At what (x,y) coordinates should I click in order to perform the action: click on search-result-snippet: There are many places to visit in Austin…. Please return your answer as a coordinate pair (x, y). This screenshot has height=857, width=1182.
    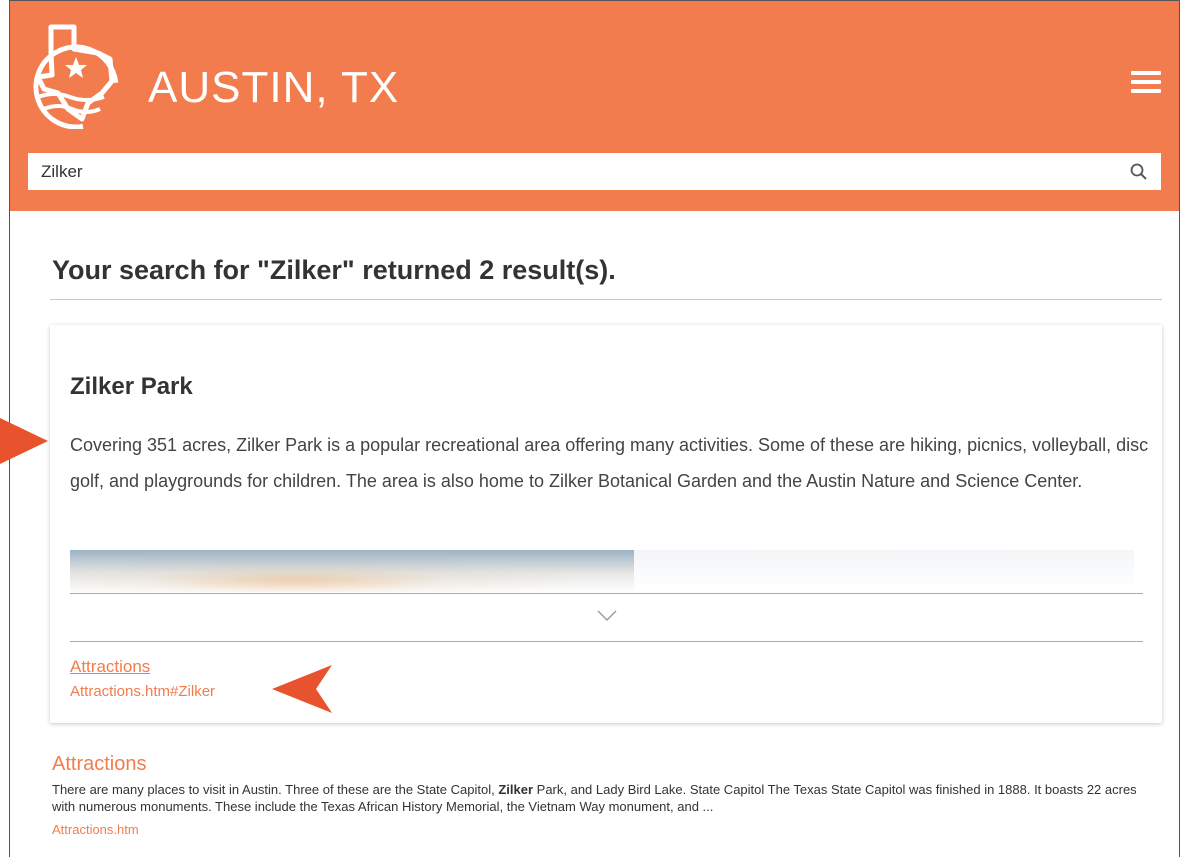
    Looking at the image, I should click on (604, 798).